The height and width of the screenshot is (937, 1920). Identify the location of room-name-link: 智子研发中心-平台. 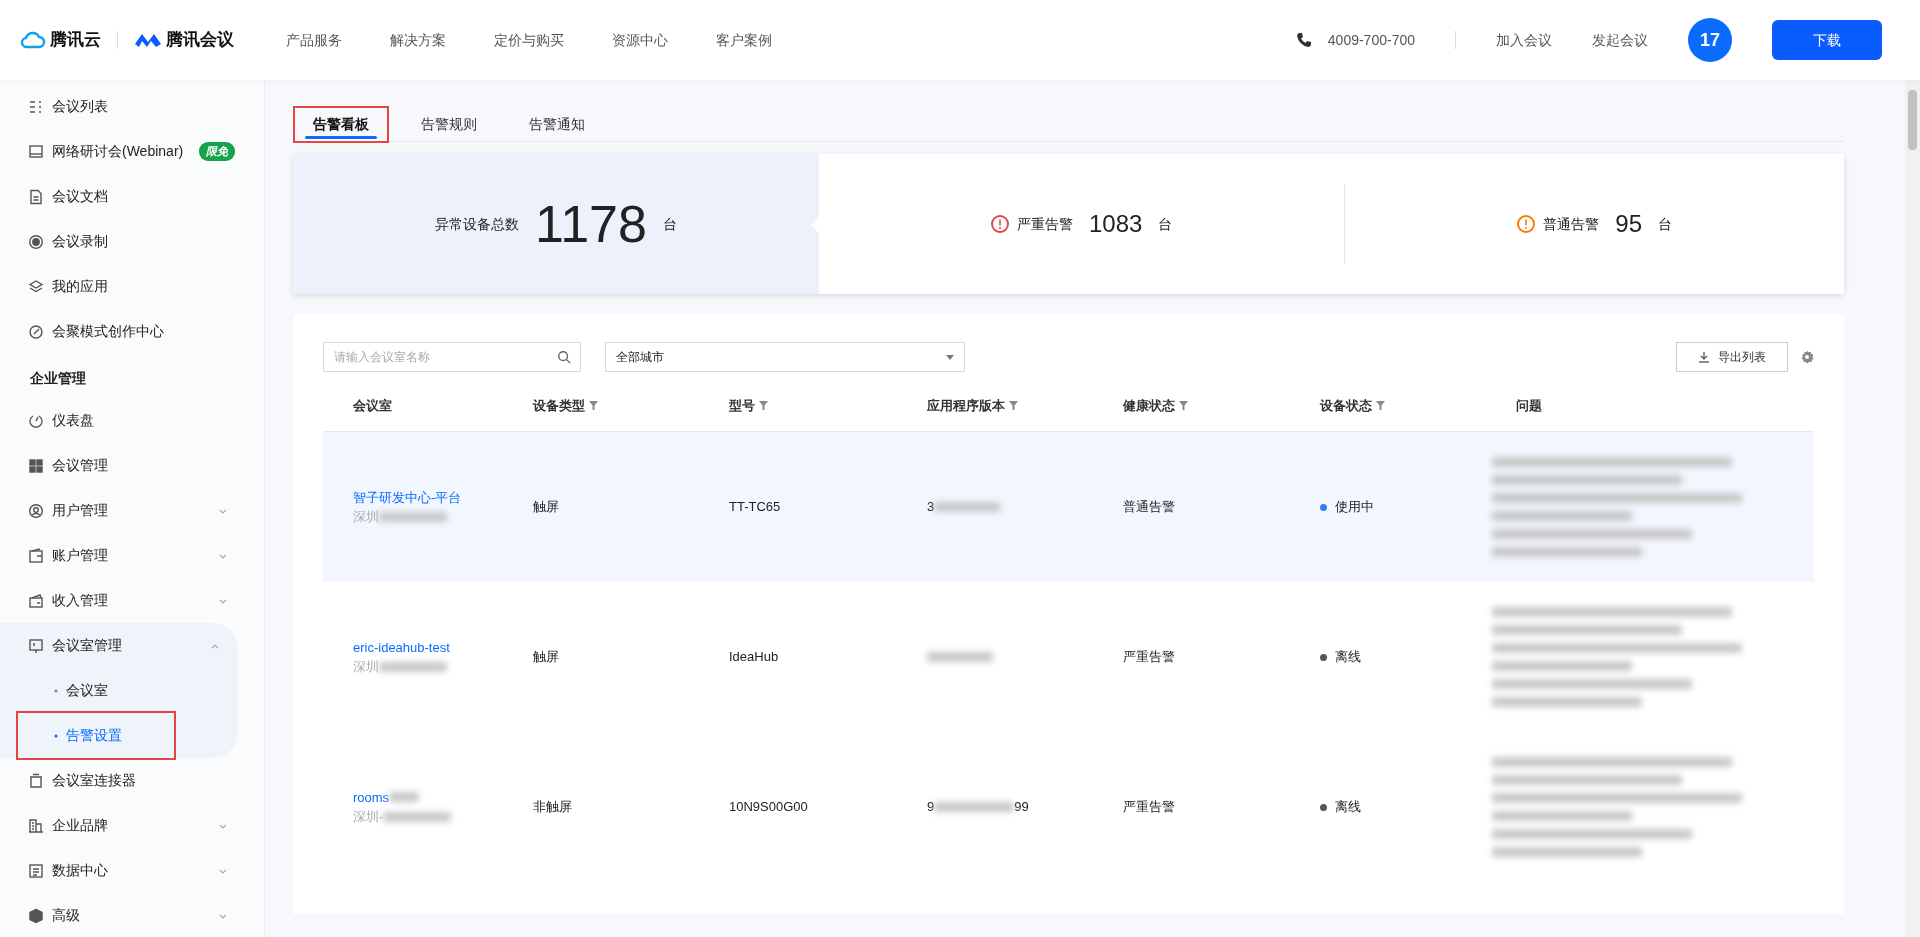
(407, 497).